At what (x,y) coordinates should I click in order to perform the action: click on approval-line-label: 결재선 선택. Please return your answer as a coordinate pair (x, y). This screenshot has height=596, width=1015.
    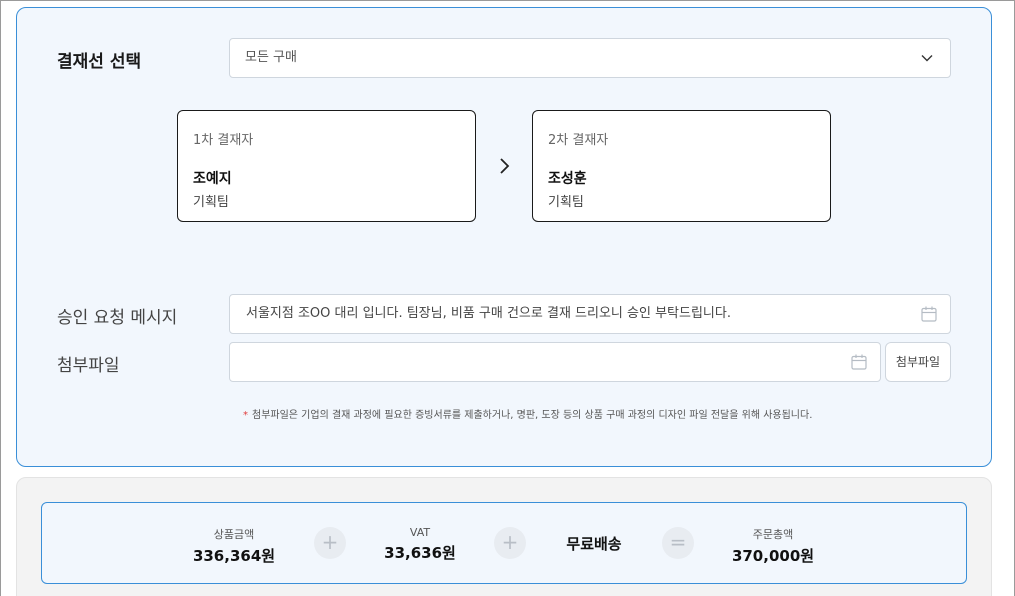
    Looking at the image, I should click on (99, 62).